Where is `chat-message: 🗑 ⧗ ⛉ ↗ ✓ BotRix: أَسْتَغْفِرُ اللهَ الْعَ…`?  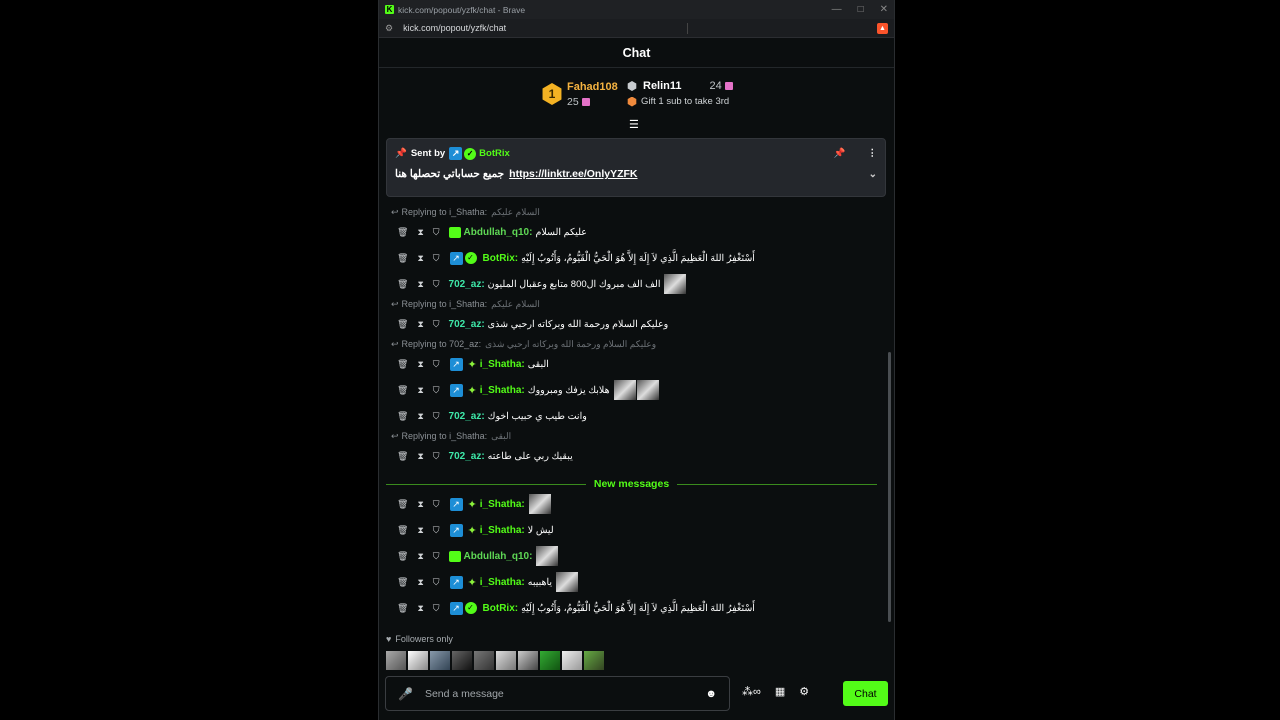
chat-message: 🗑 ⧗ ⛉ ↗ ✓ BotRix: أَسْتَغْفِرُ اللهَ الْعَ… is located at coordinates (631, 258).